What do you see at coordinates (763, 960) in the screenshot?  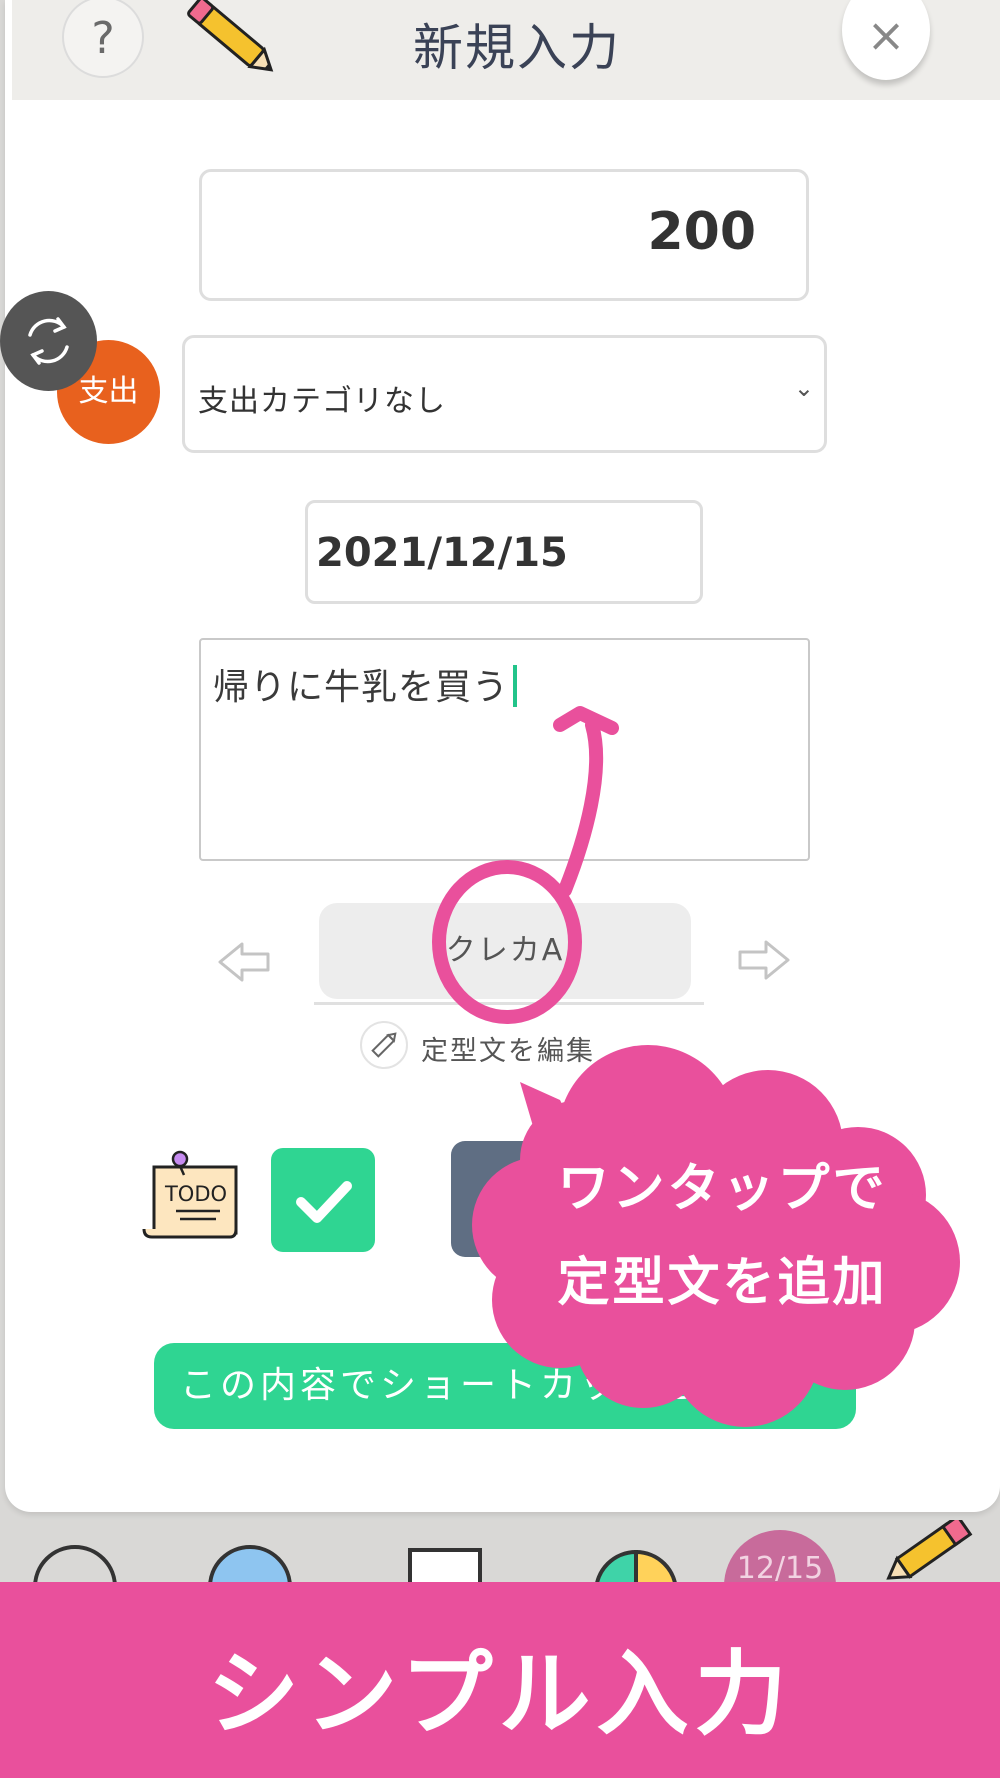 I see `arrow-right-icon` at bounding box center [763, 960].